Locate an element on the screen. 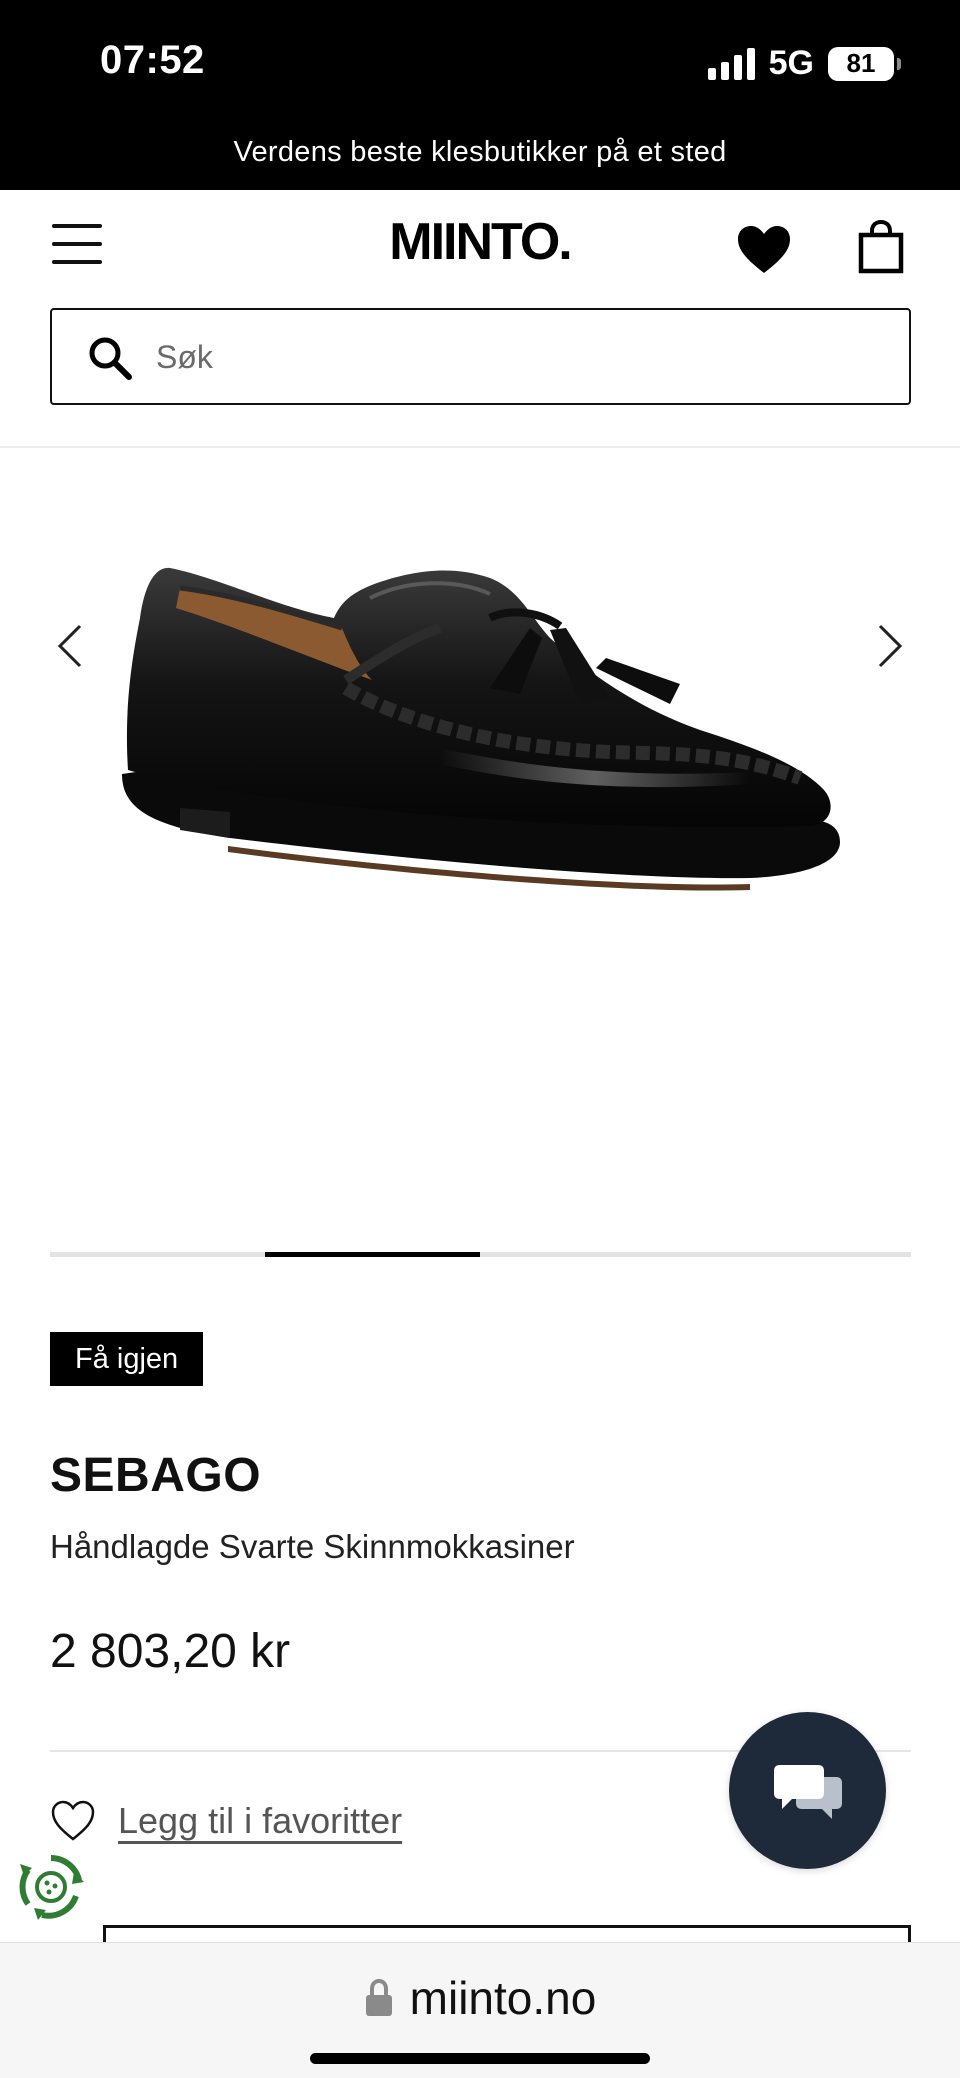 Image resolution: width=960 pixels, height=2078 pixels. logo: MIINTO. is located at coordinates (480, 242).